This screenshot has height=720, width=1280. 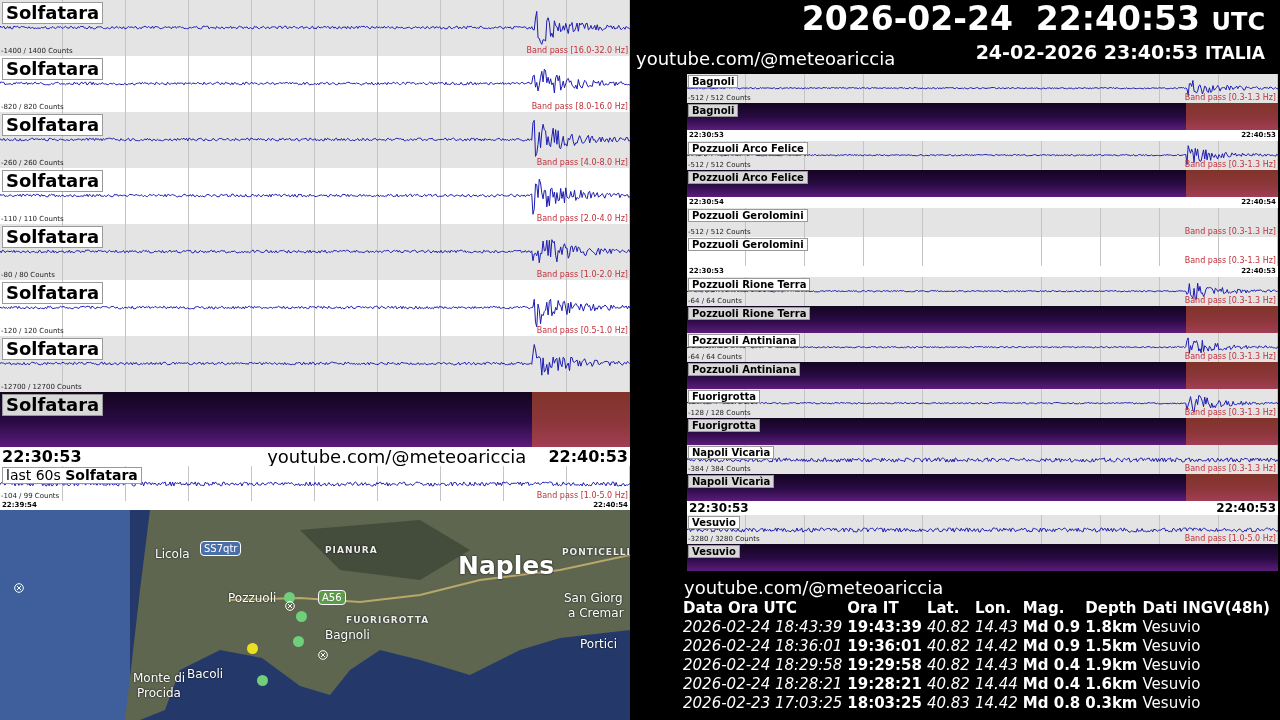 What do you see at coordinates (884, 646) in the screenshot?
I see `table-cell: 19:36:01` at bounding box center [884, 646].